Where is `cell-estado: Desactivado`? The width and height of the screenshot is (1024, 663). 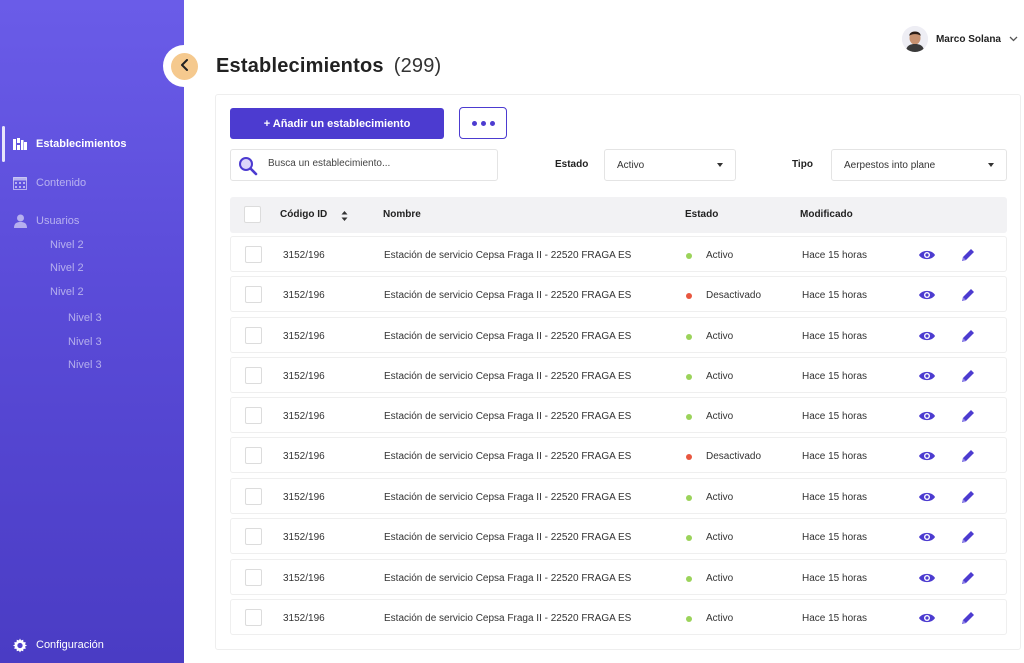
cell-estado: Desactivado is located at coordinates (734, 295).